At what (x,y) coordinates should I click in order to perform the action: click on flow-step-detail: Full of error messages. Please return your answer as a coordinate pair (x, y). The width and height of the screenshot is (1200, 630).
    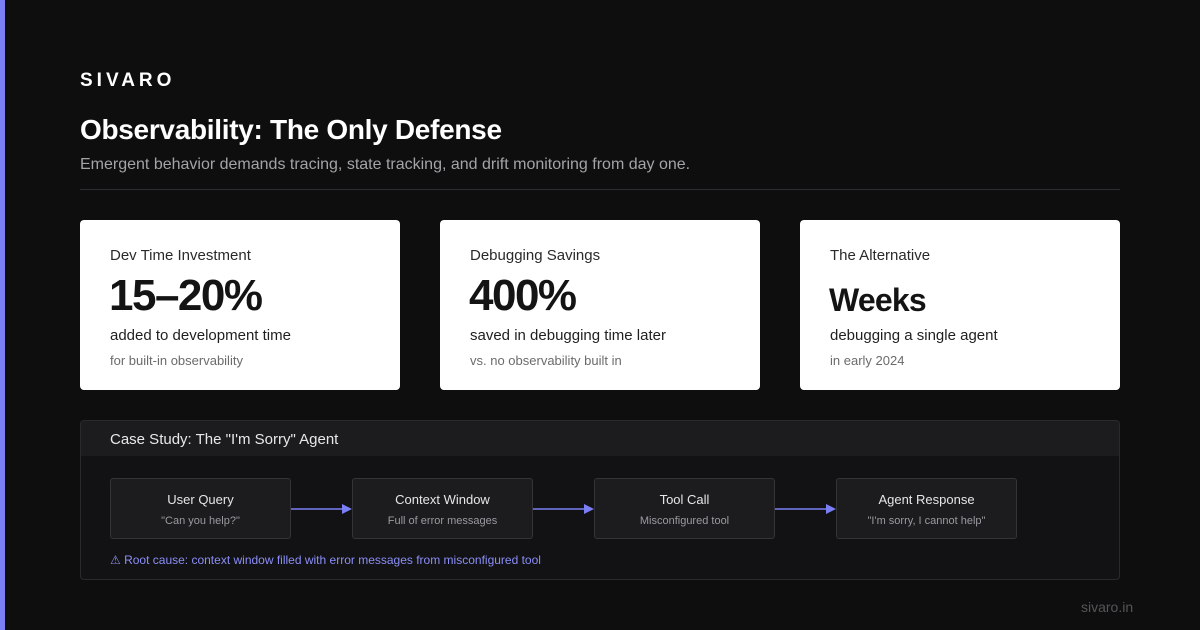
    Looking at the image, I should click on (442, 521).